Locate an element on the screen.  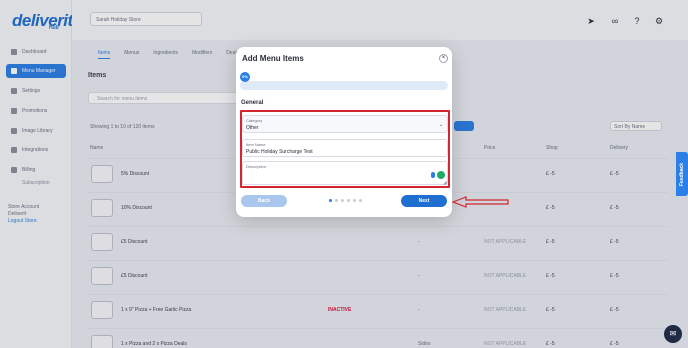
section-title: General is located at coordinates (252, 103).